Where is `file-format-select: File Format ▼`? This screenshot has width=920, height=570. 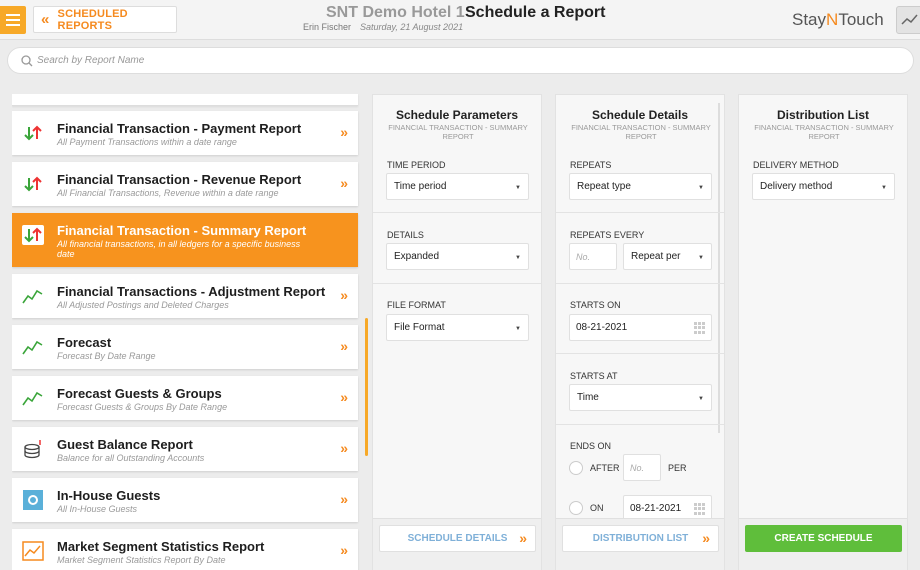
file-format-select: File Format ▼ is located at coordinates (457, 327).